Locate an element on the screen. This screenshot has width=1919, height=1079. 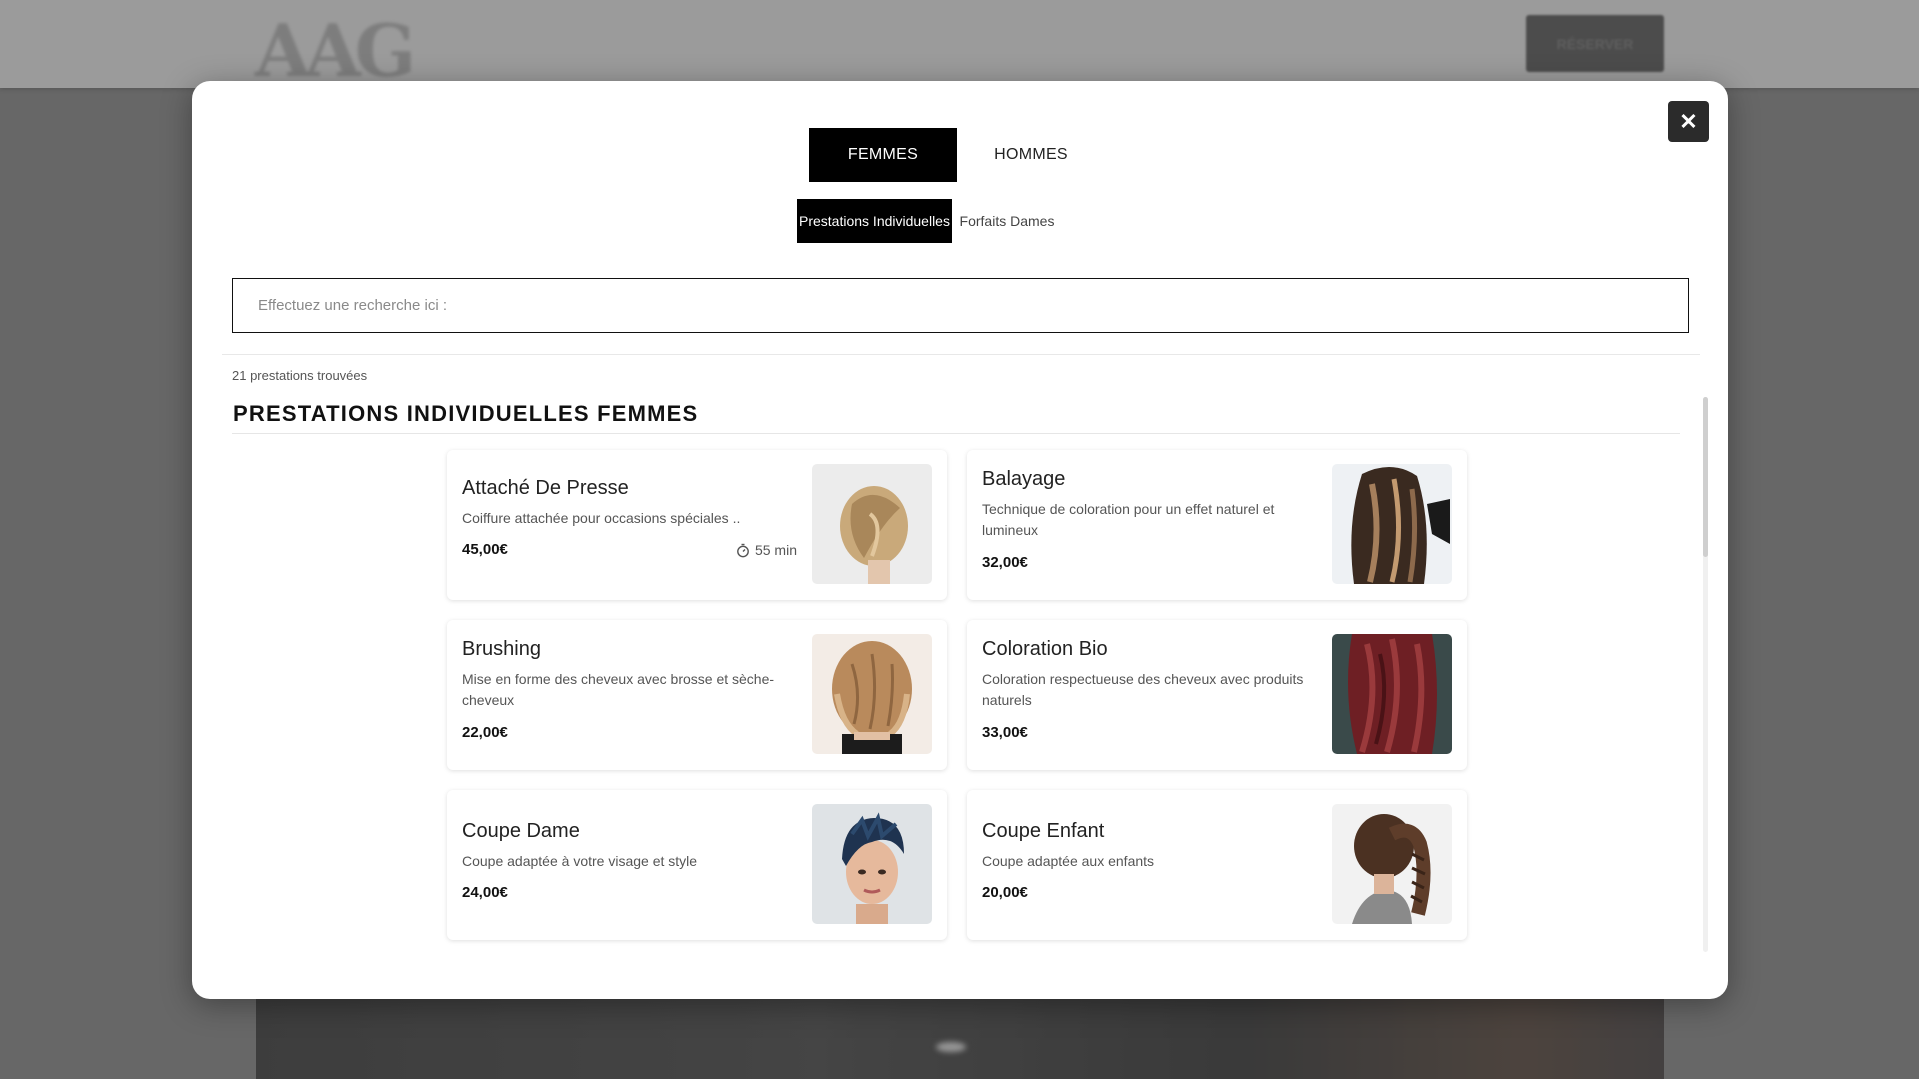
service-name: Coupe Enfant is located at coordinates (1043, 831).